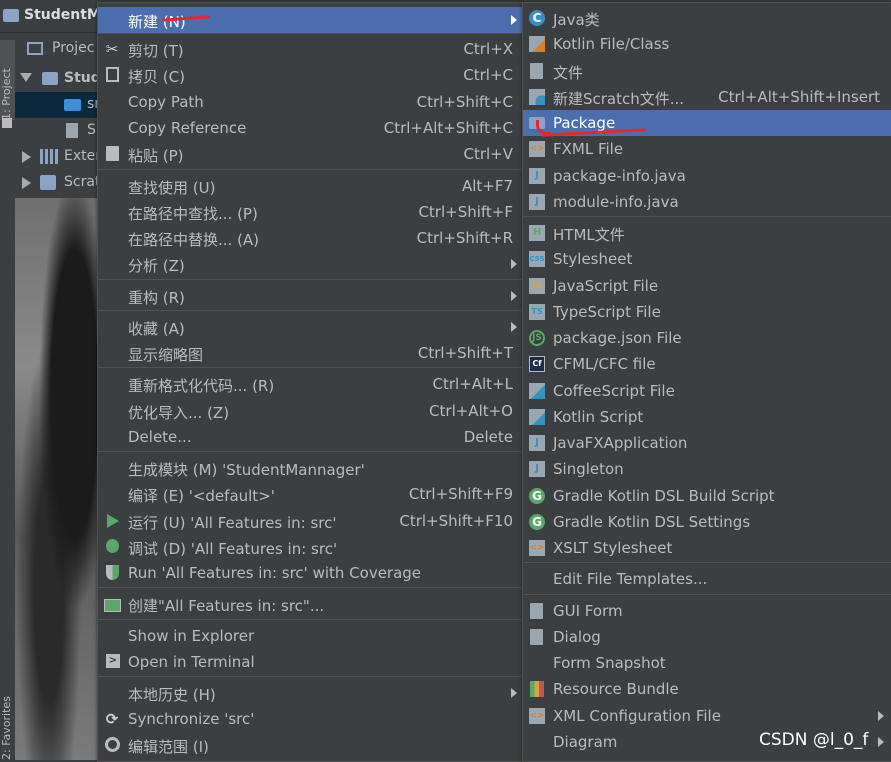 The image size is (891, 762). I want to click on new-submenu-item: Cf CFML/CFC file, so click(707, 364).